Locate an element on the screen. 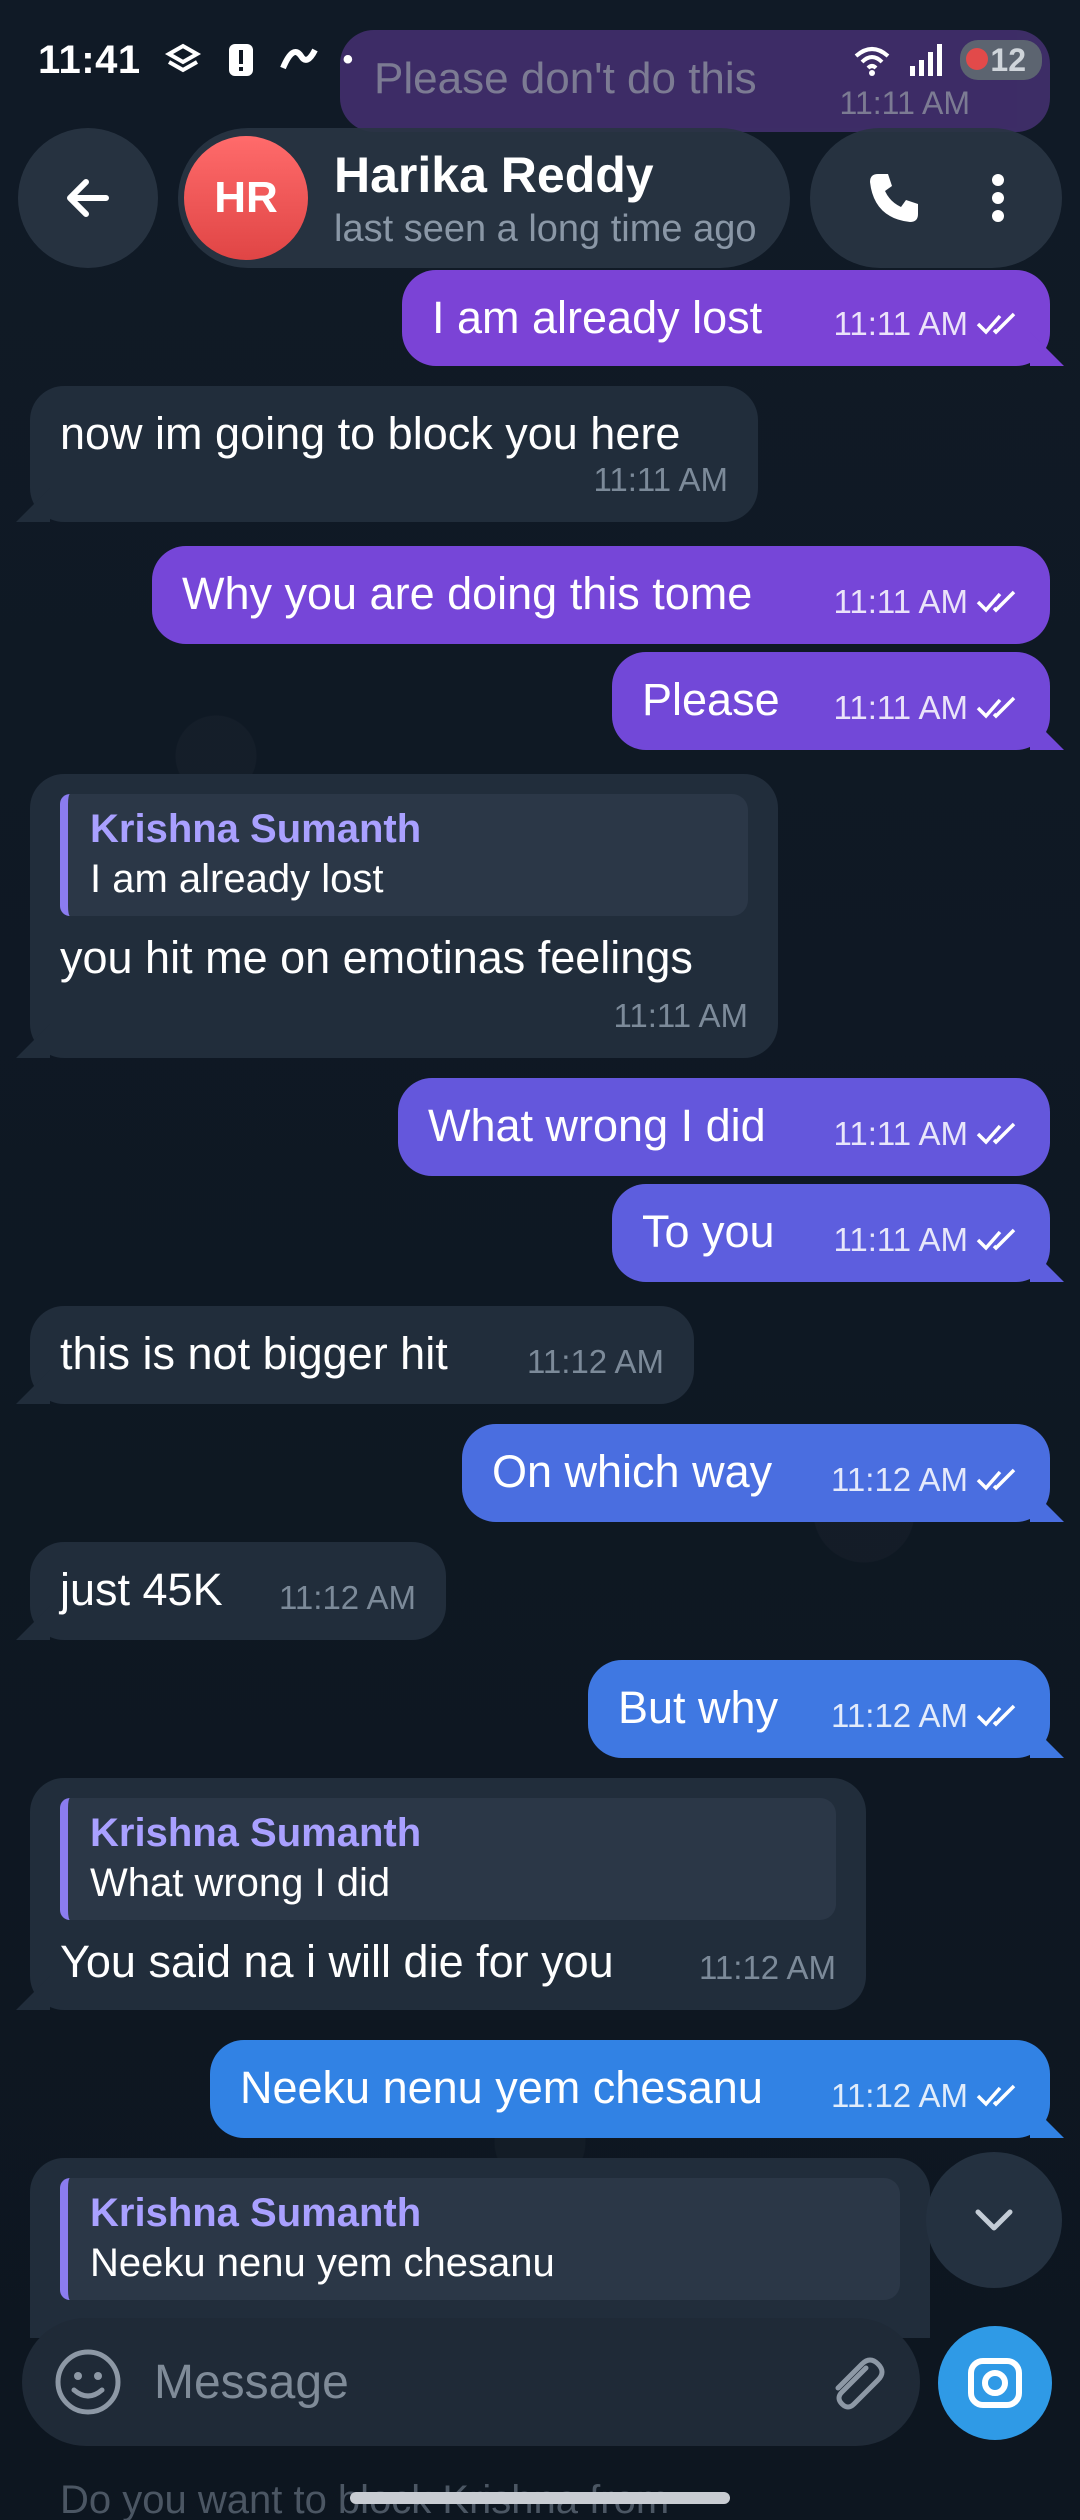 The image size is (1080, 2520). camera-button is located at coordinates (995, 2383).